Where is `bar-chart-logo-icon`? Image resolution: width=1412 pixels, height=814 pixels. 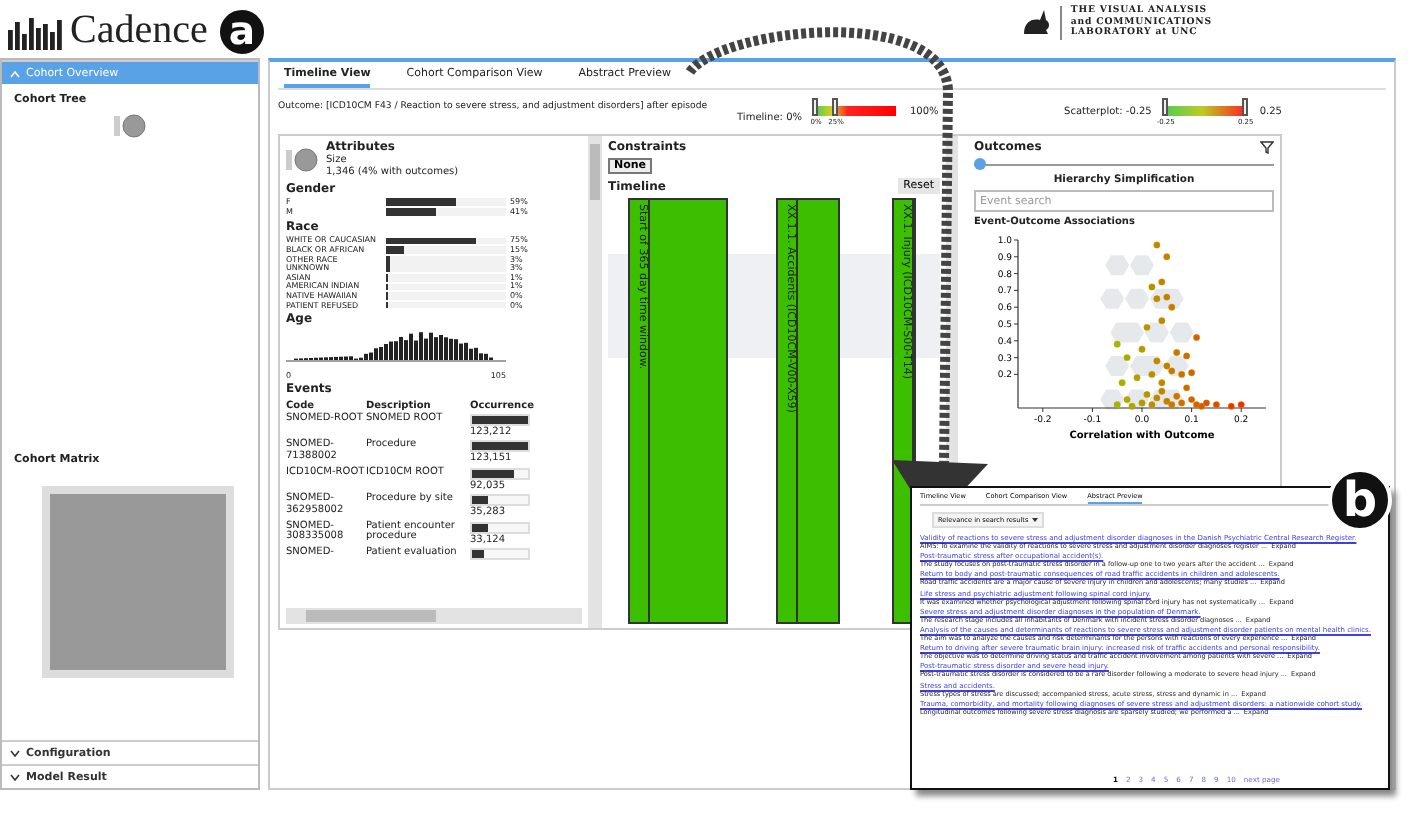 bar-chart-logo-icon is located at coordinates (36, 33).